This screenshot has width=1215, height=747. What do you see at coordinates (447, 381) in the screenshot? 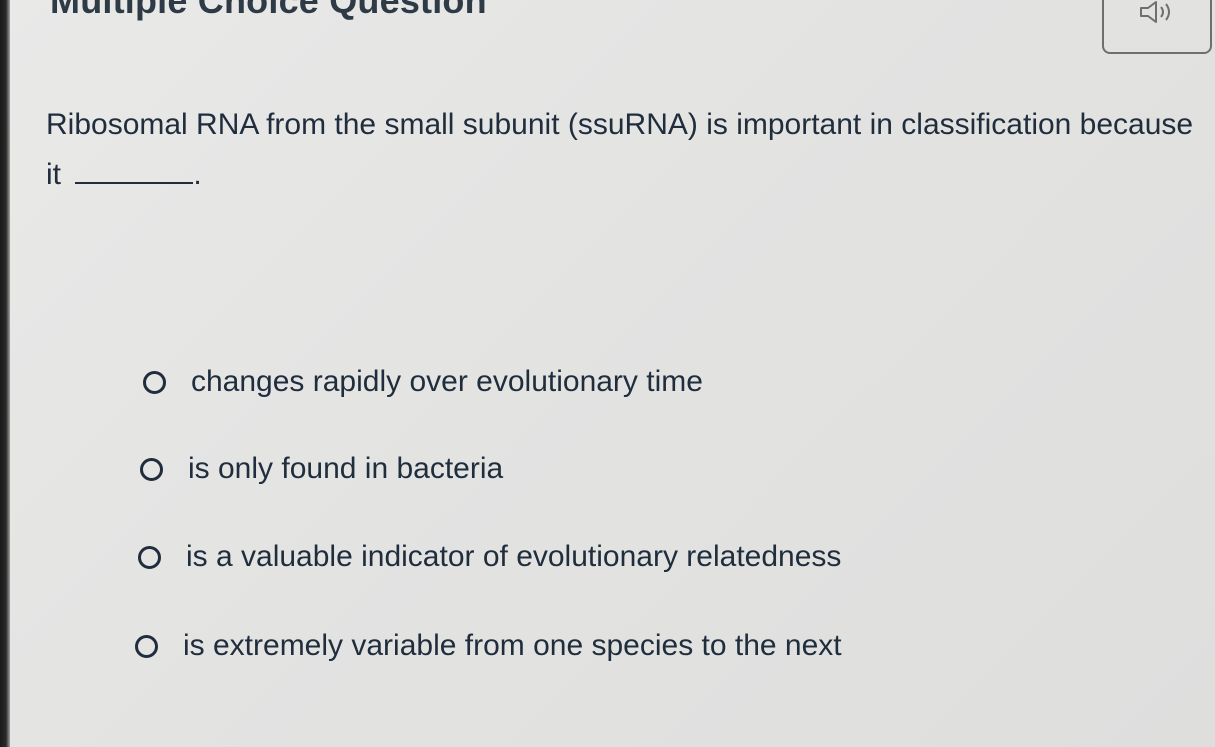
I see `option-label: changes rapidly over evolutionary time` at bounding box center [447, 381].